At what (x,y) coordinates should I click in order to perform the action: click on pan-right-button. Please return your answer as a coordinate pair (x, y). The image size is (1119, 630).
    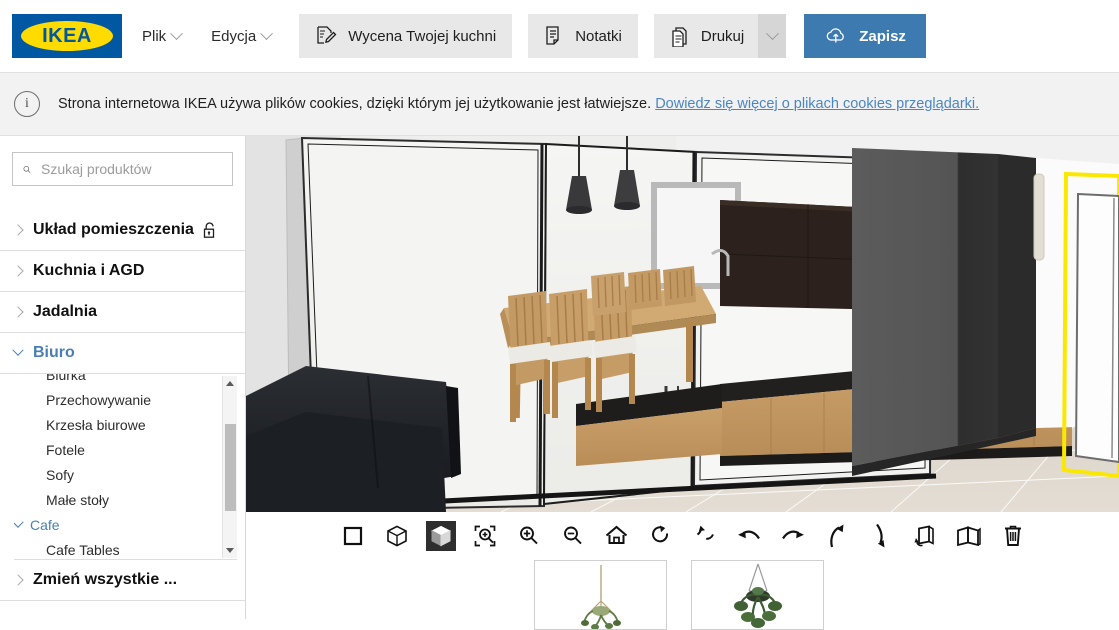
    Looking at the image, I should click on (793, 536).